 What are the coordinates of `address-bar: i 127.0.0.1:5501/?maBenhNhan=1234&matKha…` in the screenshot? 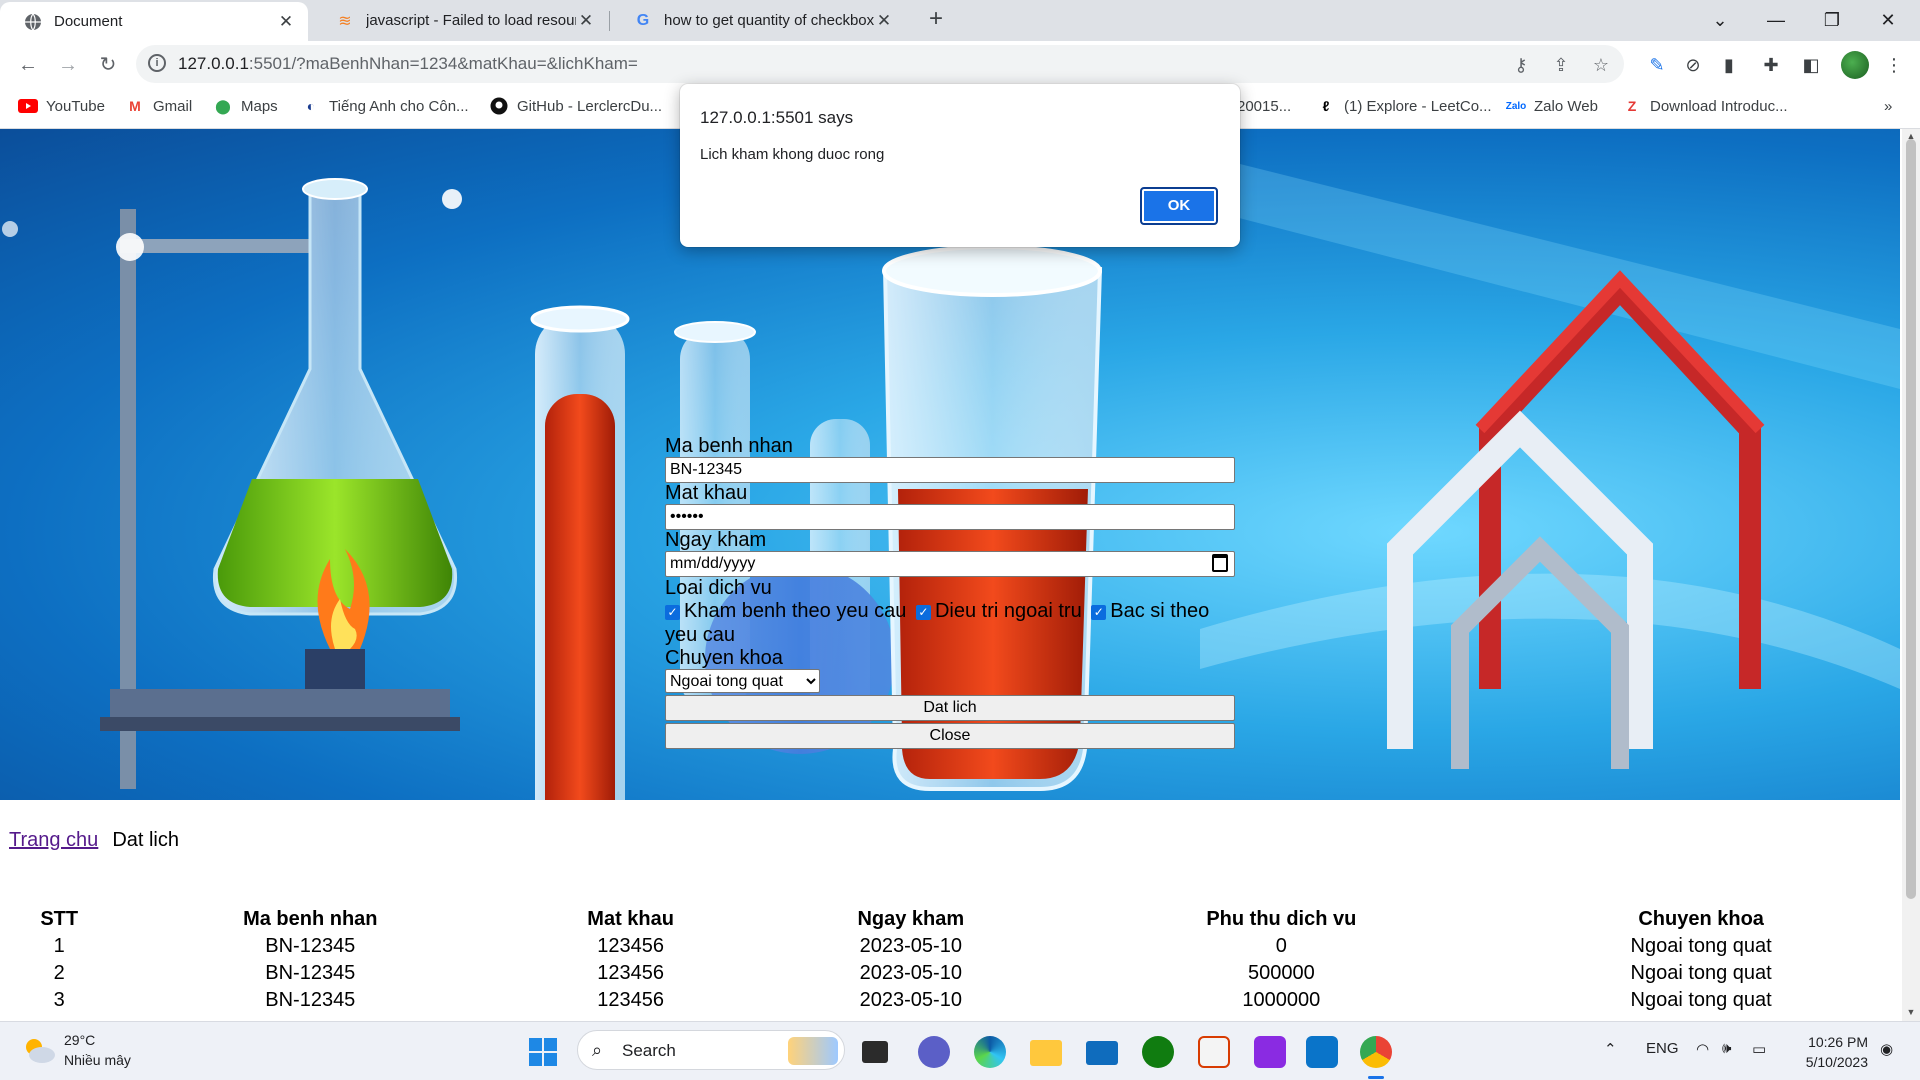 It's located at (880, 64).